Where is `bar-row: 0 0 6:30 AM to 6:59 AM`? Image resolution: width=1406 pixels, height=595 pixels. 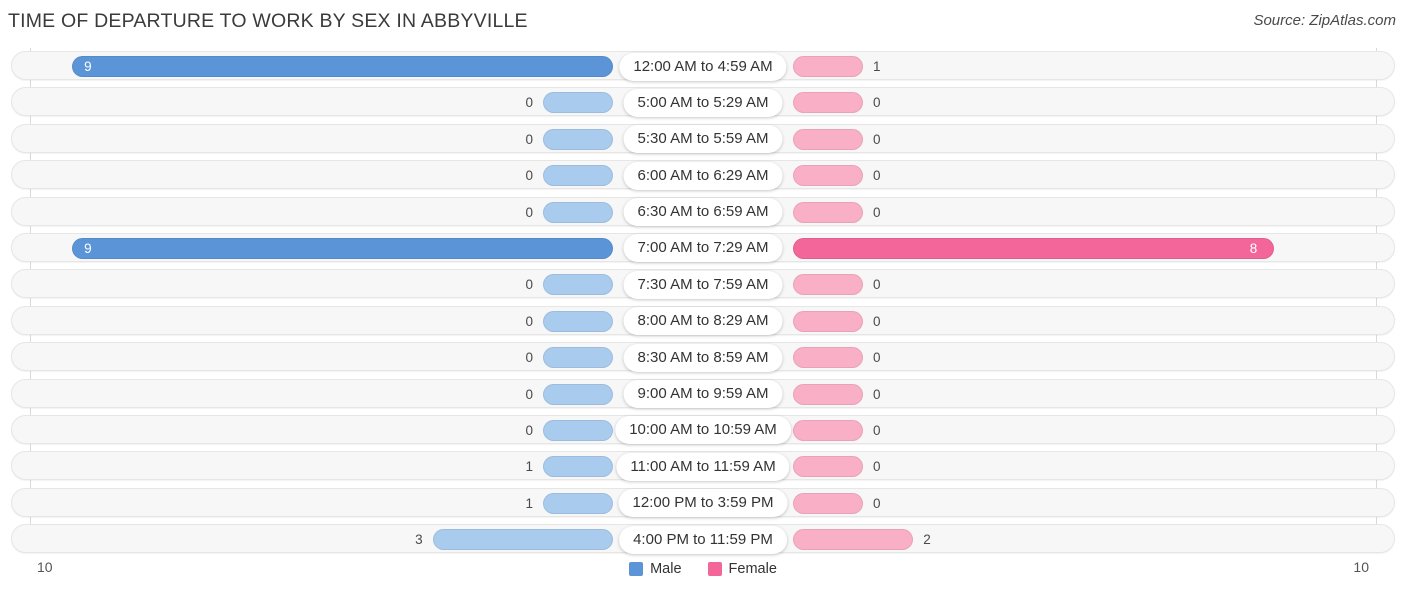
bar-row: 0 0 6:30 AM to 6:59 AM is located at coordinates (703, 212).